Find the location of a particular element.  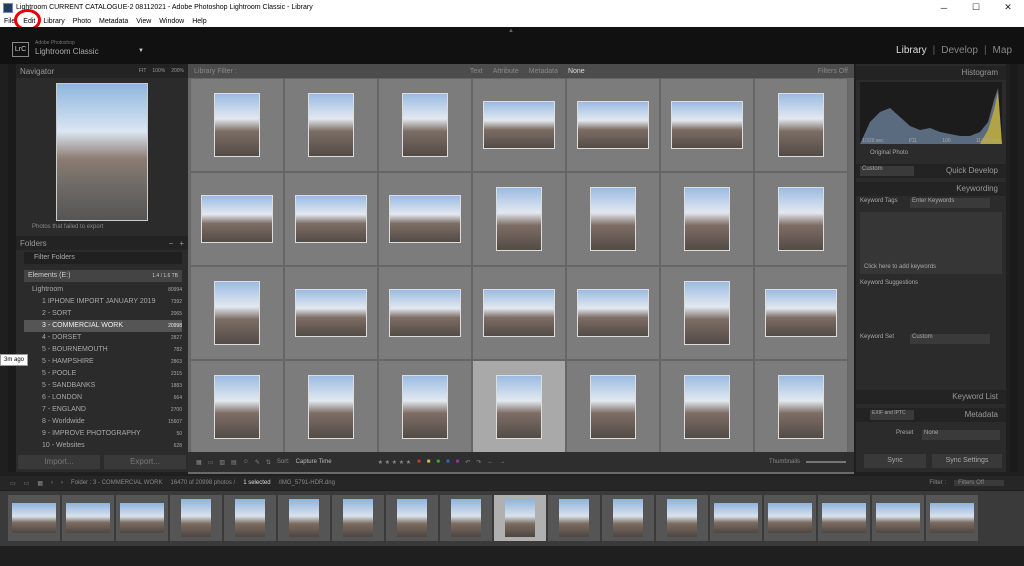

original-photo: Original Photo is located at coordinates (889, 153).